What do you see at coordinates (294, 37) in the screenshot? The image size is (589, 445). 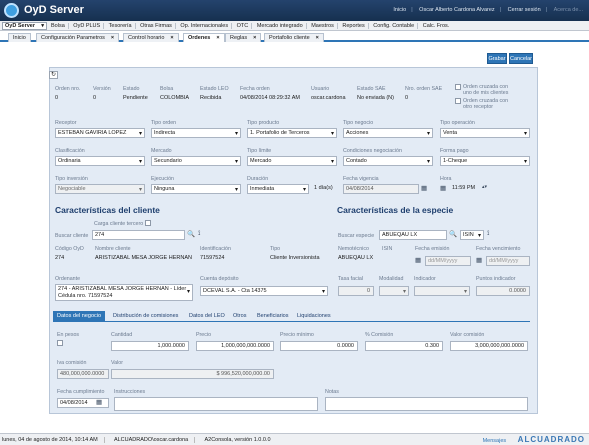 I see `tab-portafolio-cliente: Portafolio cliente ×` at bounding box center [294, 37].